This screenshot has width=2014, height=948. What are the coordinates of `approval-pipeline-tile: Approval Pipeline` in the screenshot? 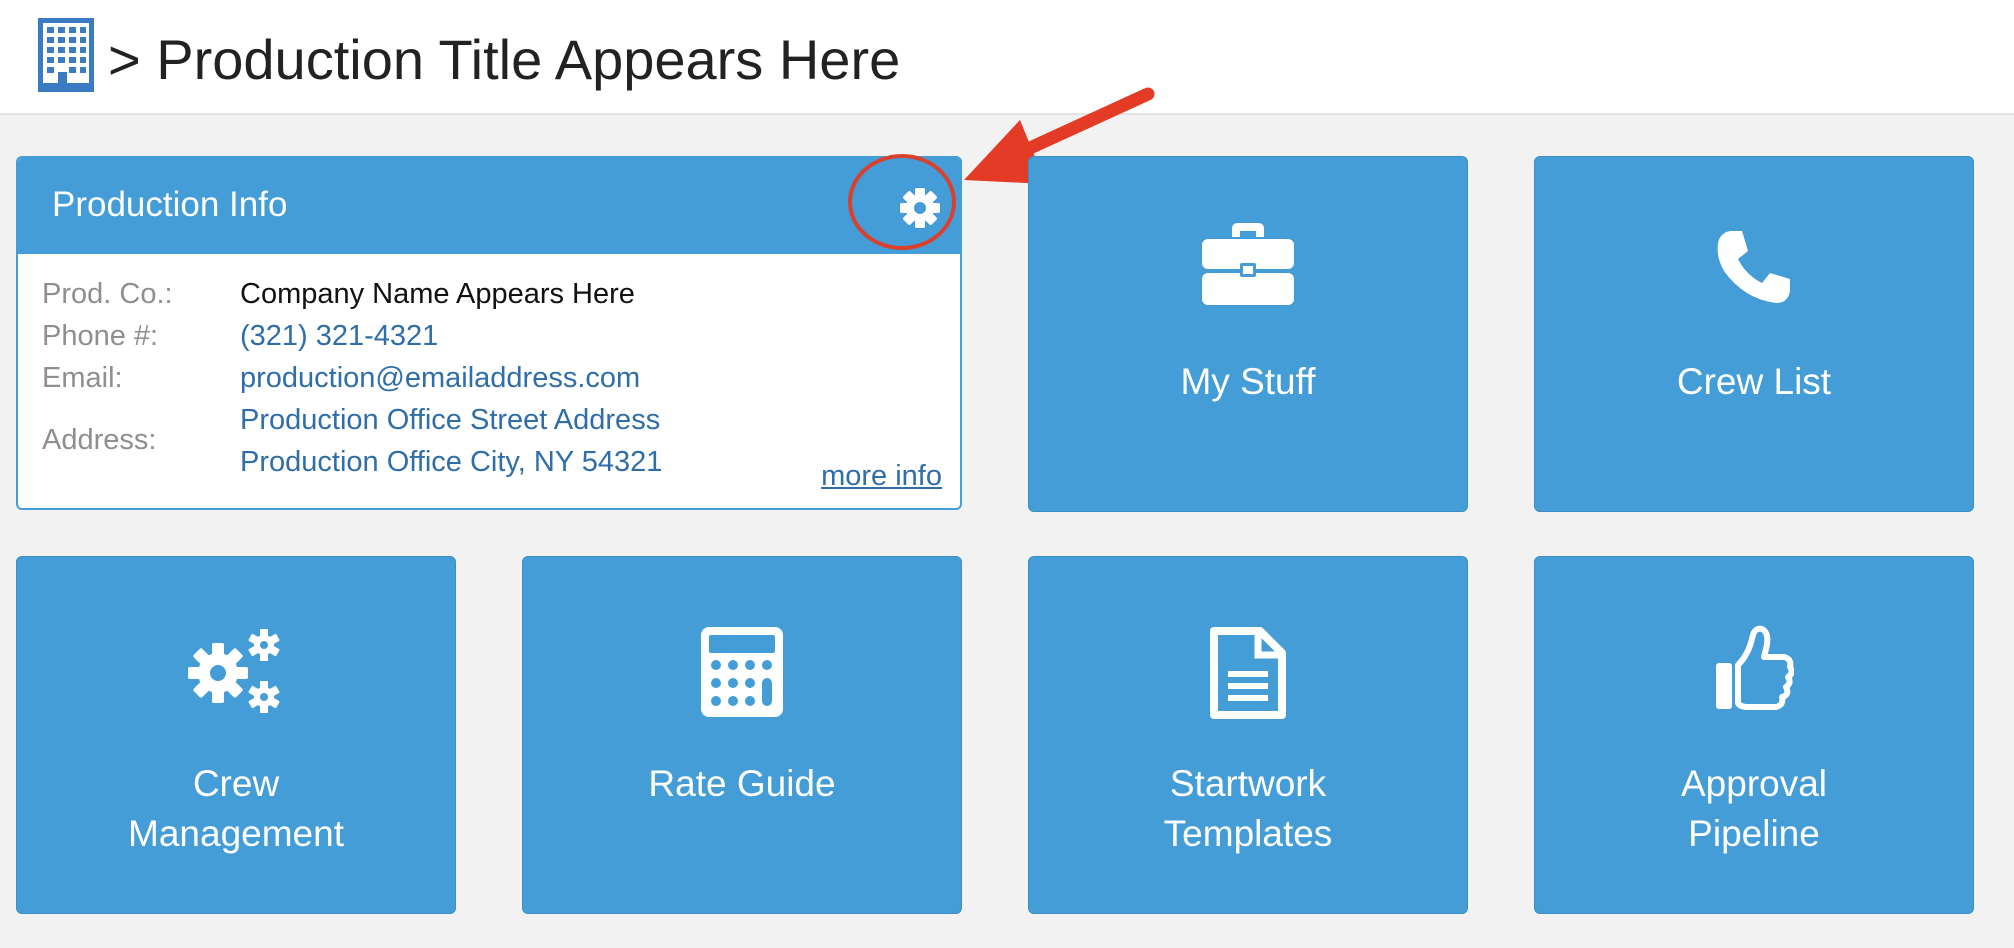 It's located at (1754, 735).